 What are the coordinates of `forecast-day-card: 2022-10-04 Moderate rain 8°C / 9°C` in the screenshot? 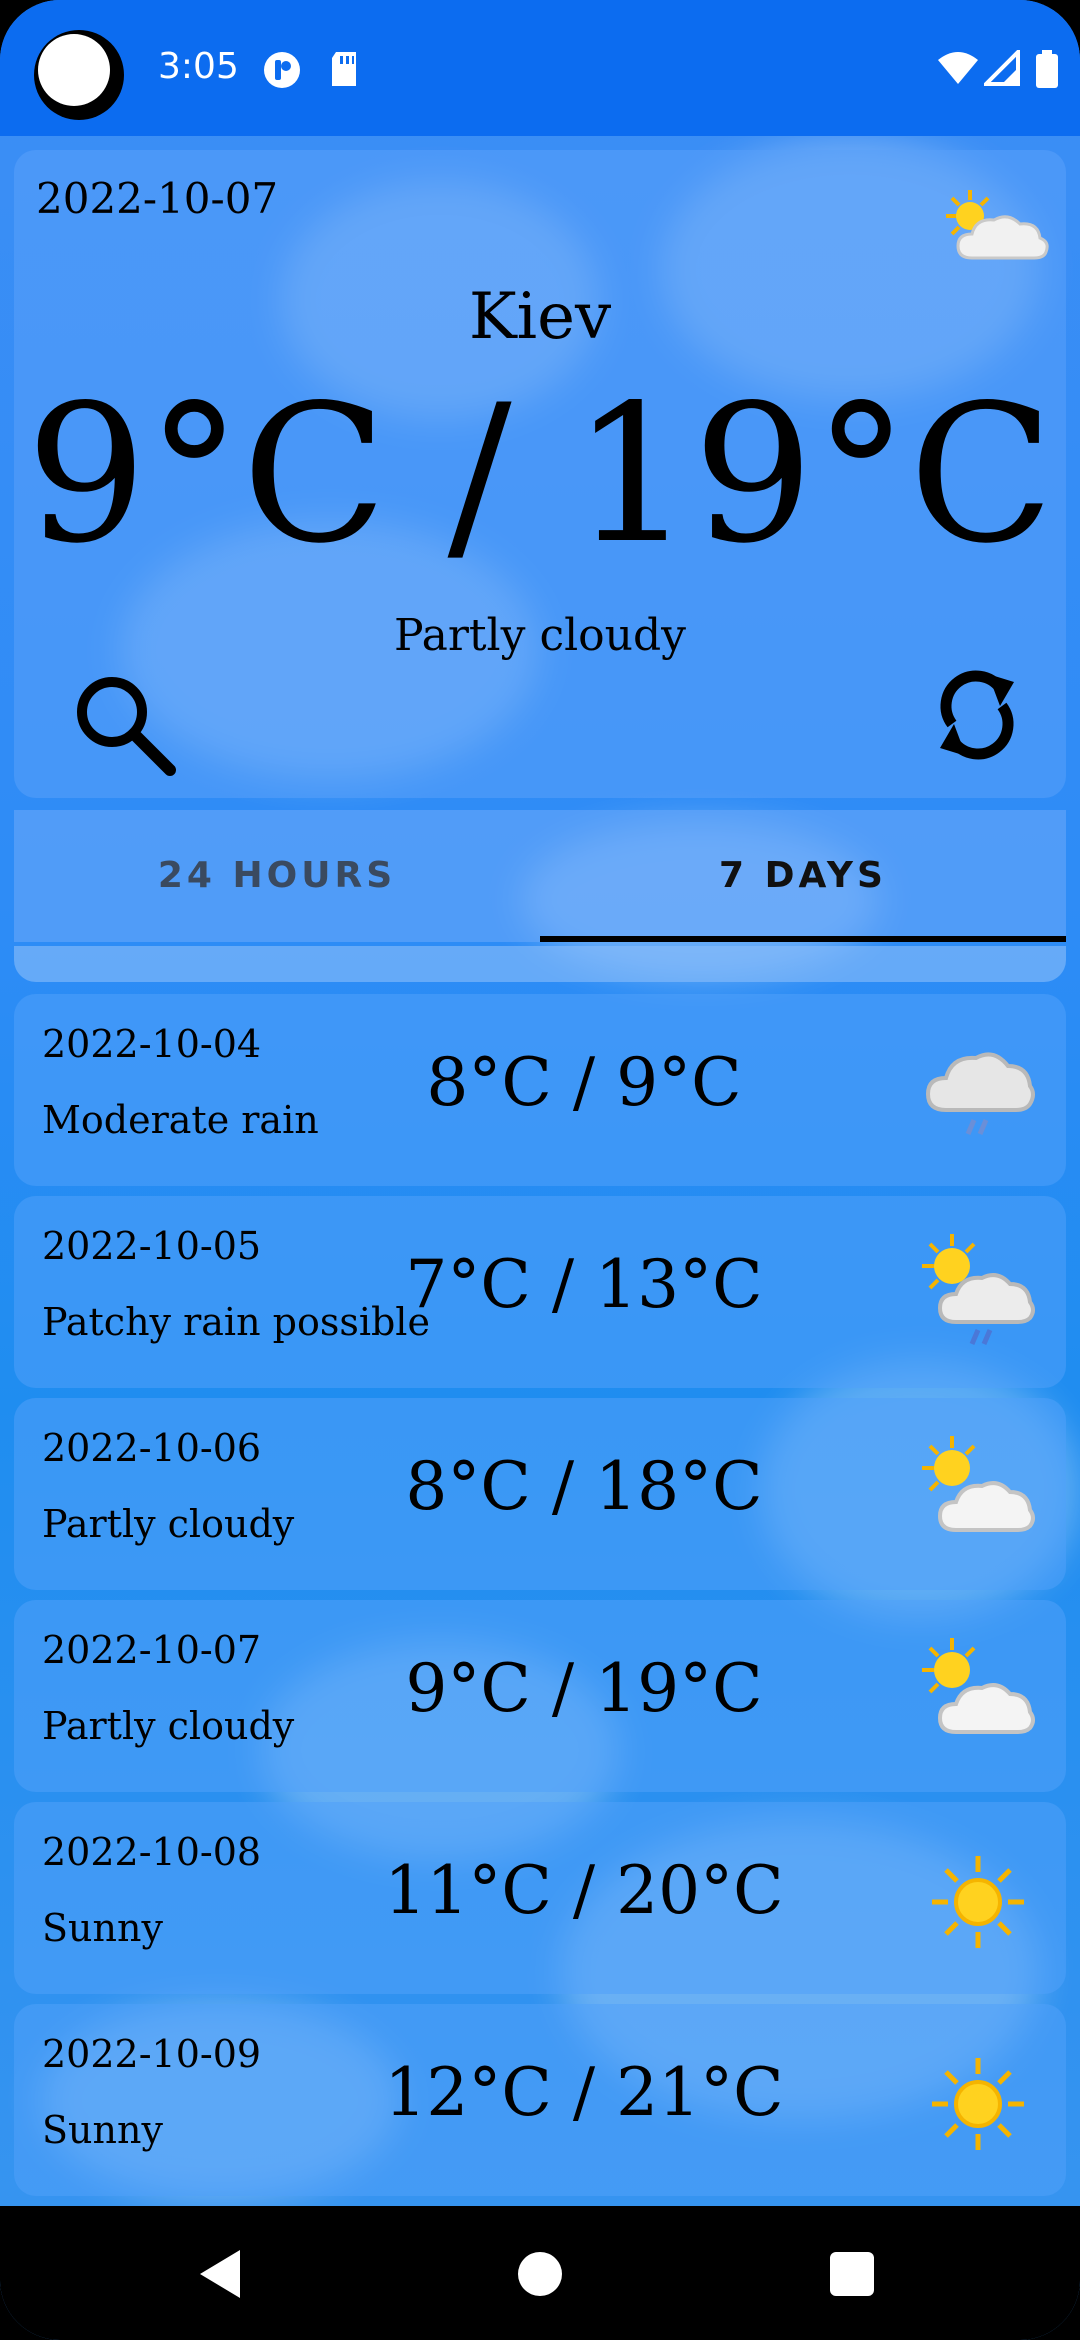 It's located at (540, 1090).